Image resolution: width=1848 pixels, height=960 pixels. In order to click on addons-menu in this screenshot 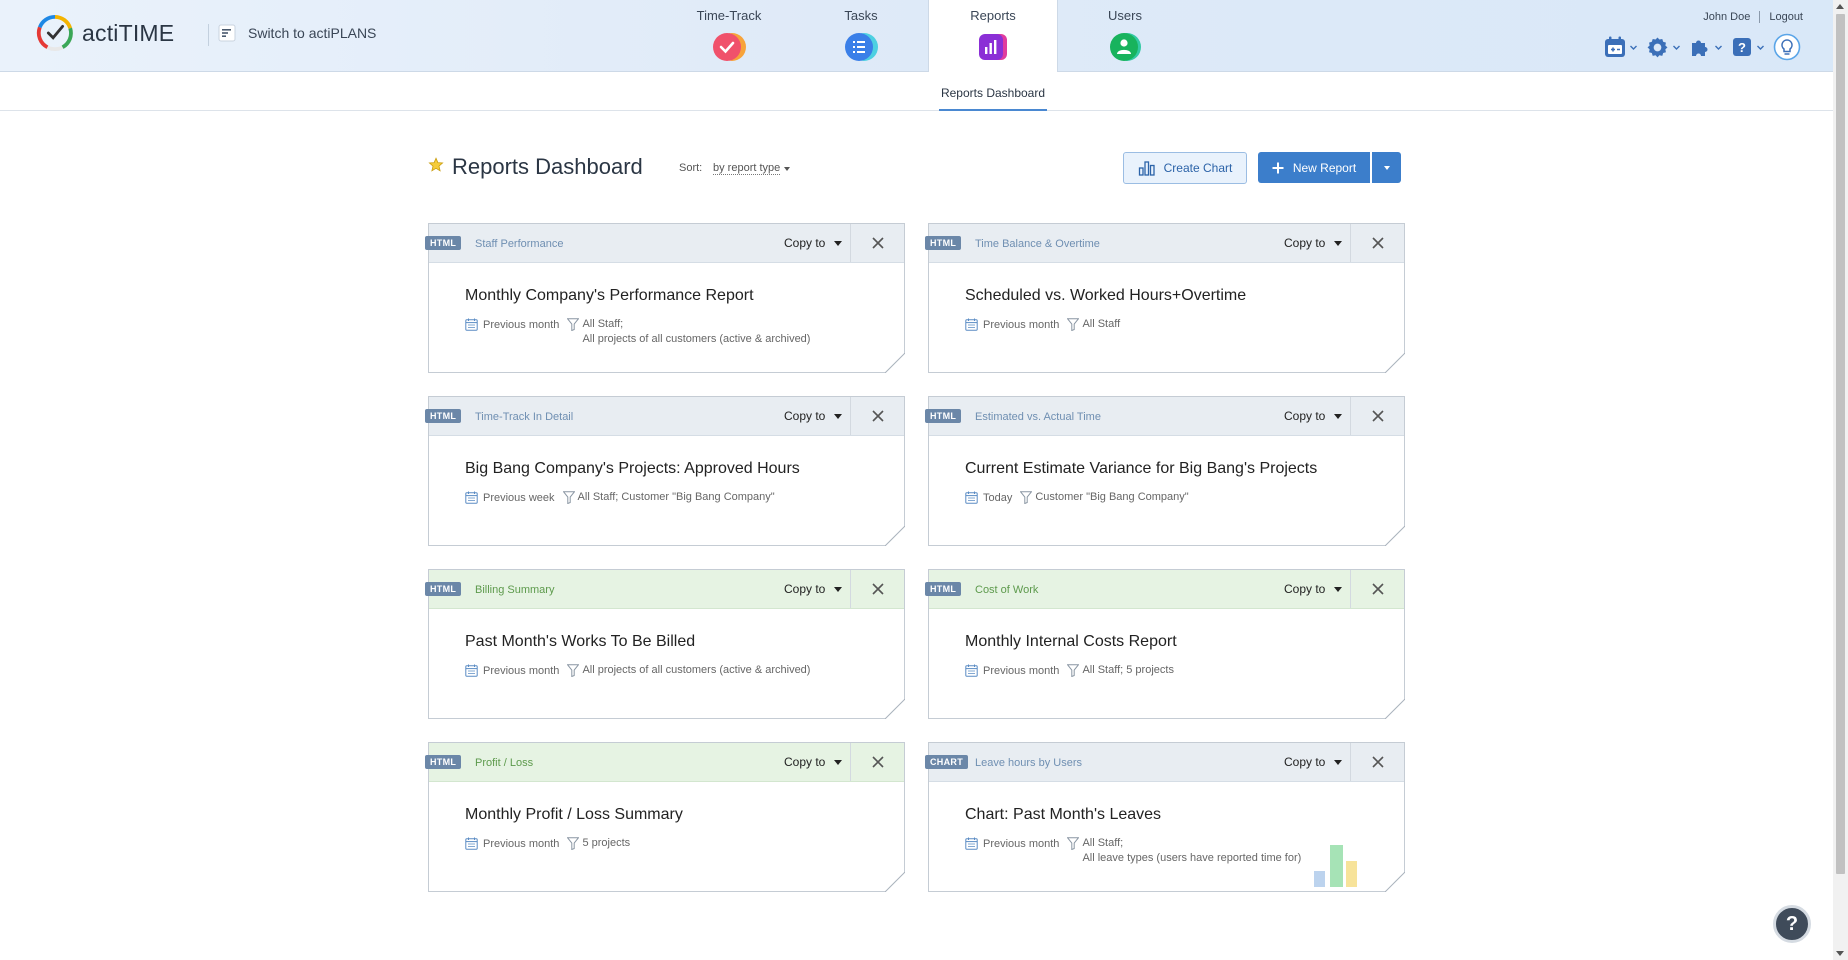, I will do `click(1706, 47)`.